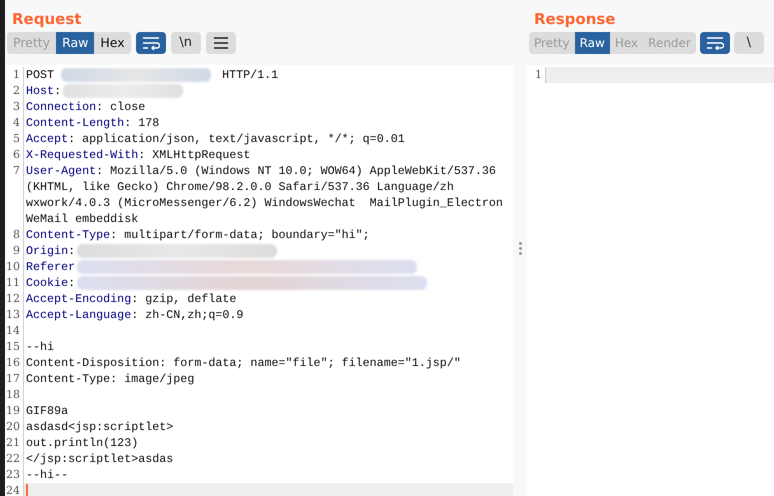 The image size is (774, 496). Describe the element at coordinates (13, 346) in the screenshot. I see `line-number: 15` at that location.